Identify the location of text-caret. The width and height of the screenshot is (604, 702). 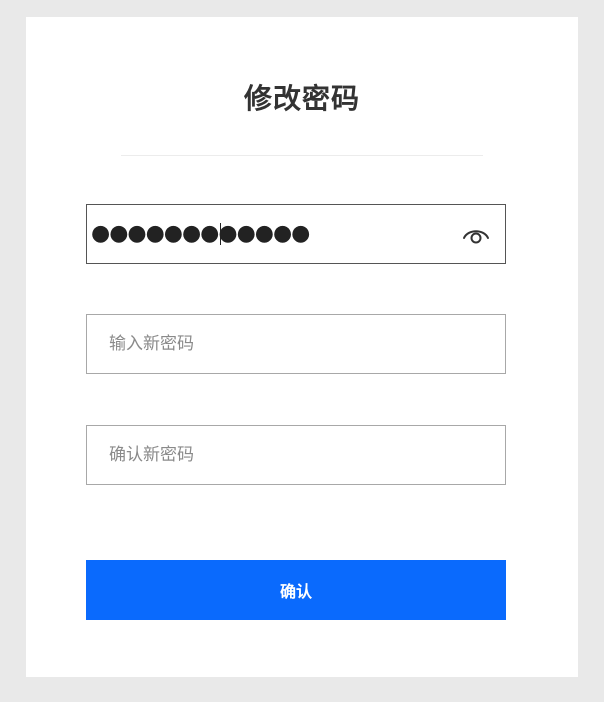
(220, 234).